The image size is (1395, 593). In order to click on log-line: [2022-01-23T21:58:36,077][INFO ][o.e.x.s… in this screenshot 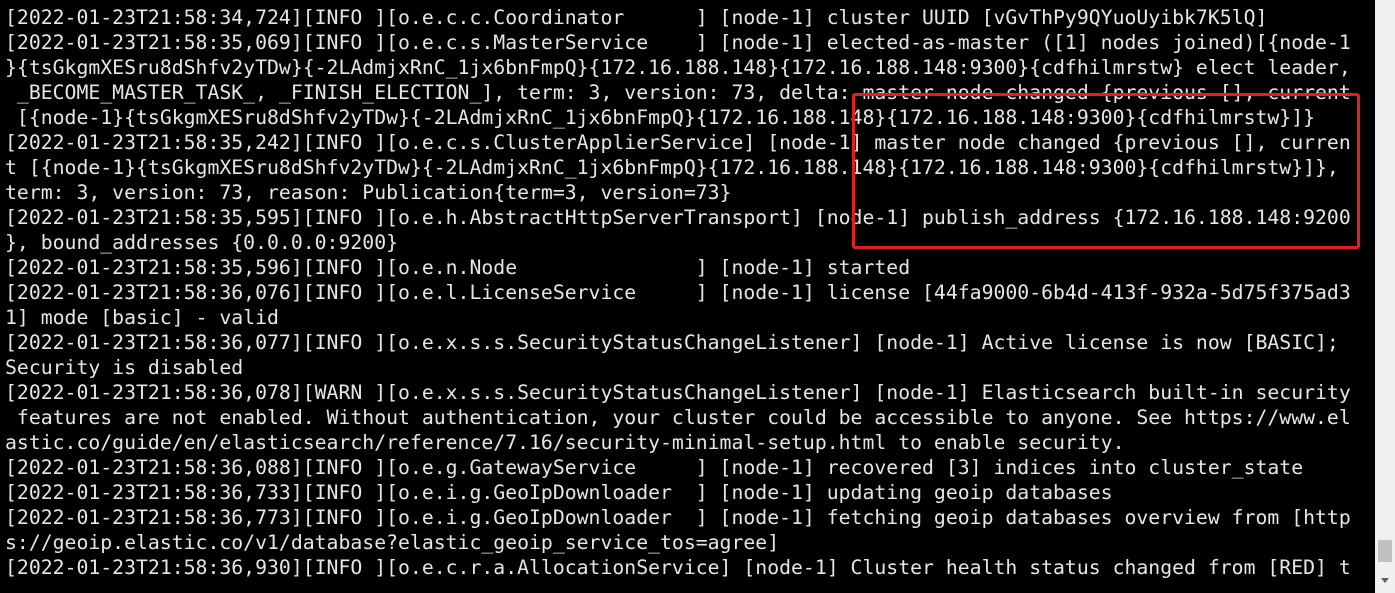, I will do `click(672, 342)`.